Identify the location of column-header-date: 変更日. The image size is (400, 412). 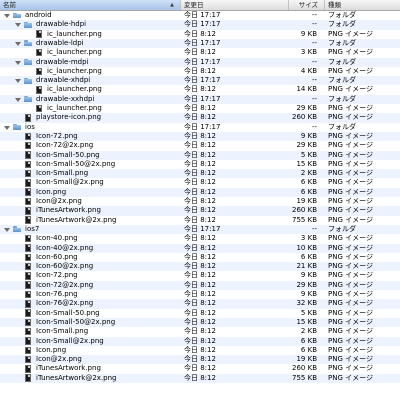
(235, 5).